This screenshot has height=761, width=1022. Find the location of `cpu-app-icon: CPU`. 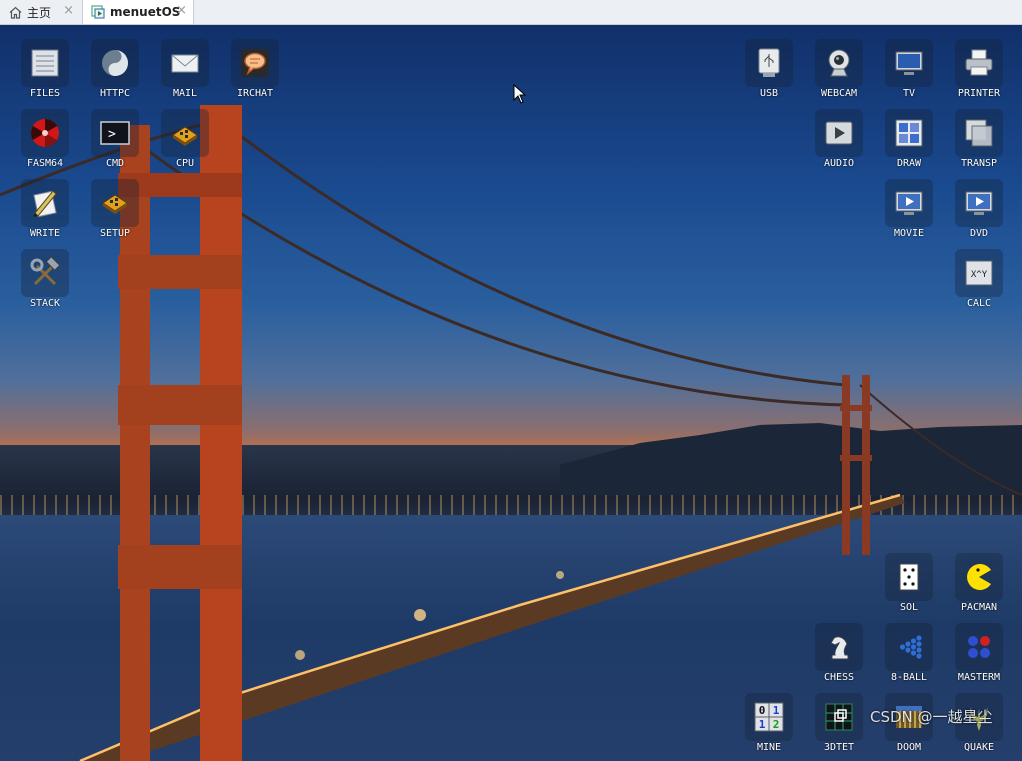

cpu-app-icon: CPU is located at coordinates (185, 140).